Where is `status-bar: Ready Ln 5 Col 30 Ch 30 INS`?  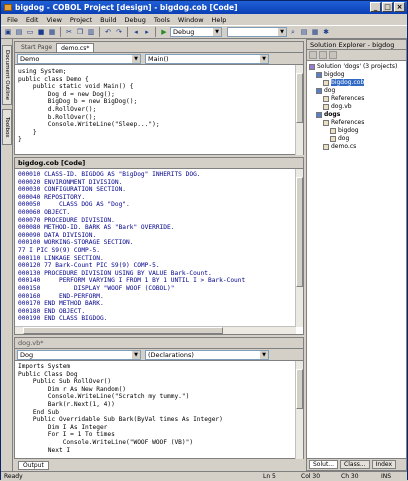
status-bar: Ready Ln 5 Col 30 Ch 30 INS is located at coordinates (204, 475).